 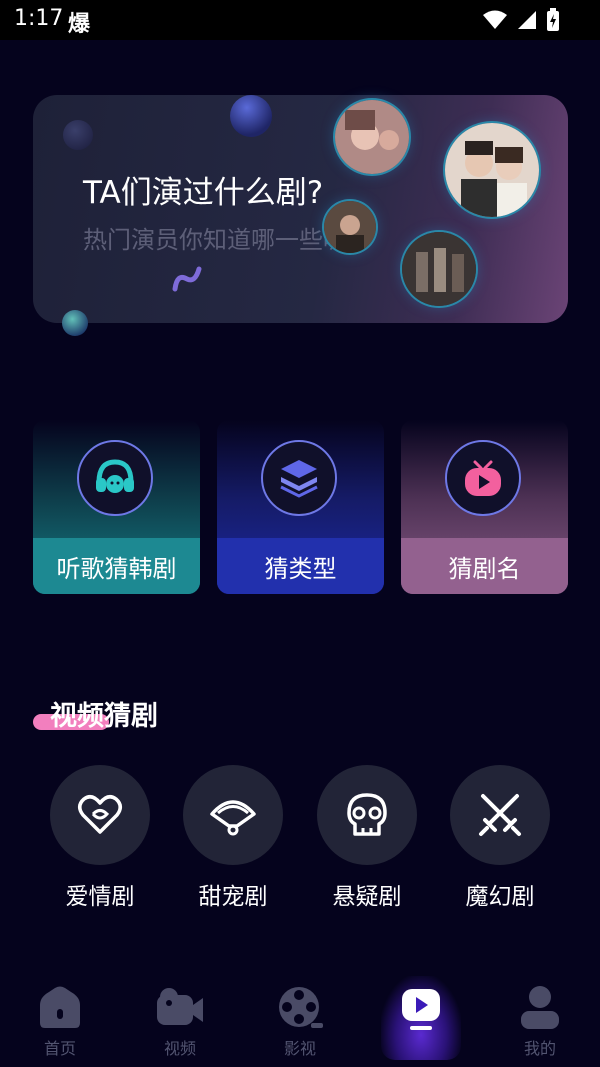 I want to click on bottom-nav: 首页 视频 影视 我的, so click(x=300, y=1021).